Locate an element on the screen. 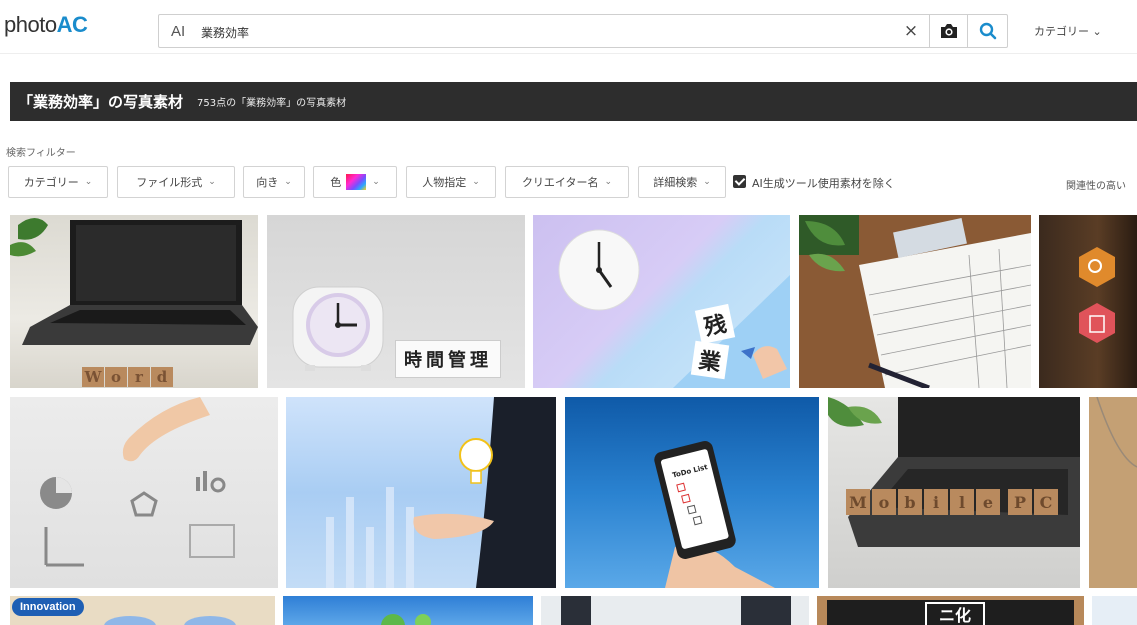 This screenshot has height=625, width=1137. results-title-bar: 「業務効率」の写真素材 753点の「業務効率」の写真素材 is located at coordinates (573, 101).